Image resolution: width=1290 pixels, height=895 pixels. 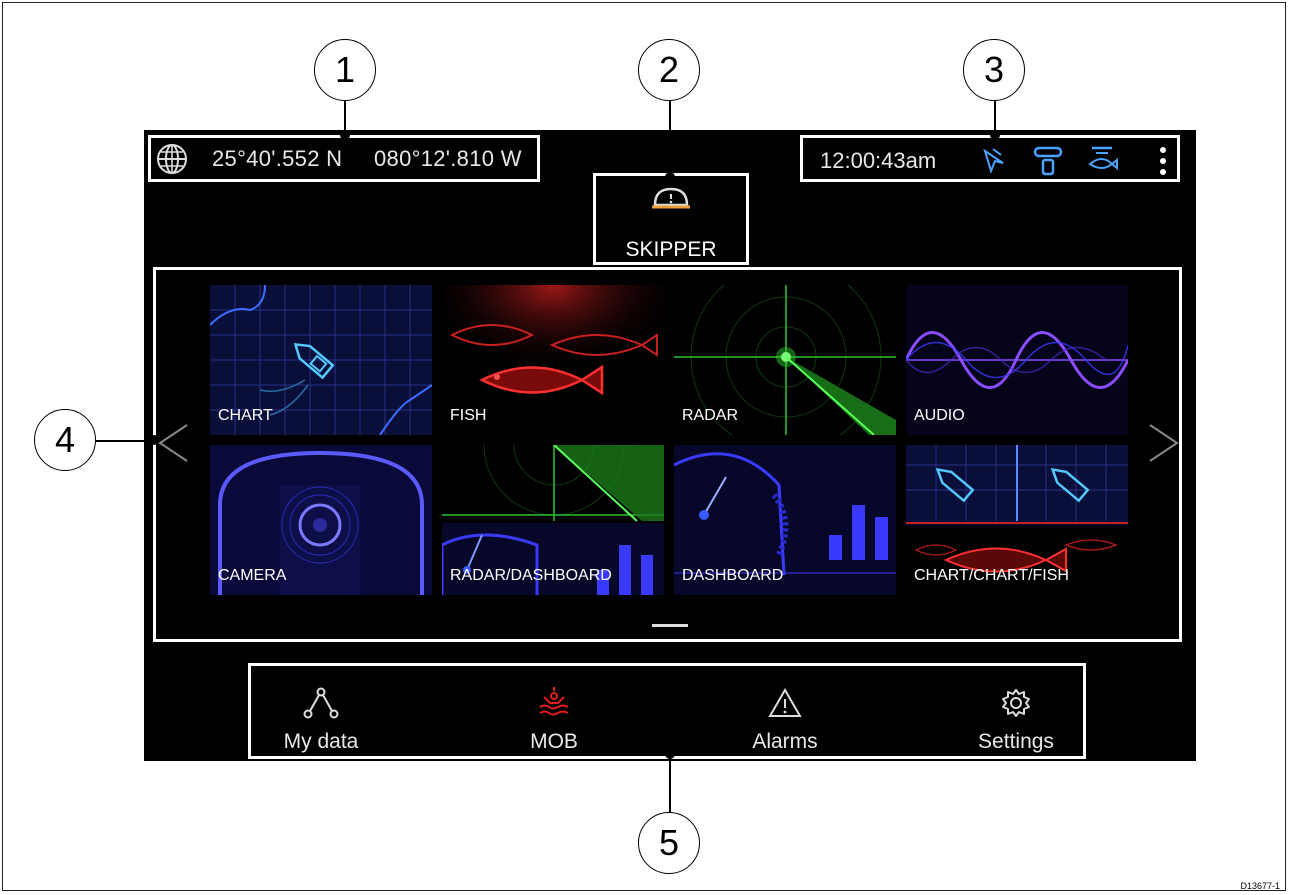 What do you see at coordinates (1017, 360) in the screenshot?
I see `app-tile-audio: AUDIO` at bounding box center [1017, 360].